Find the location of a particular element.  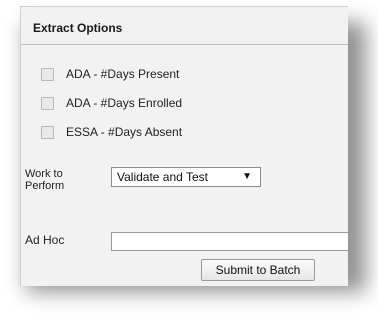

ad-hoc-label: Ad Hoc is located at coordinates (45, 240).